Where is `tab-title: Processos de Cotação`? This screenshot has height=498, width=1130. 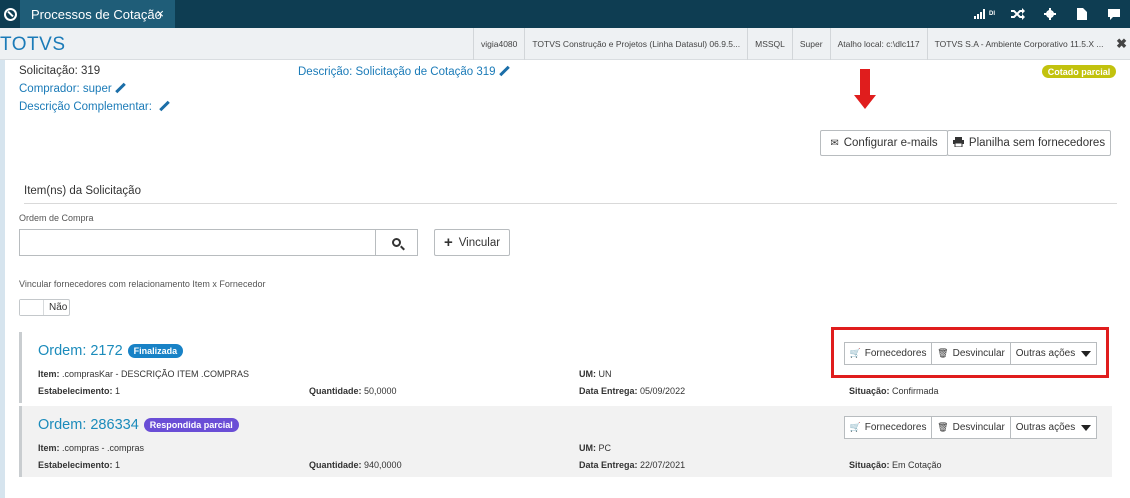 tab-title: Processos de Cotação is located at coordinates (96, 14).